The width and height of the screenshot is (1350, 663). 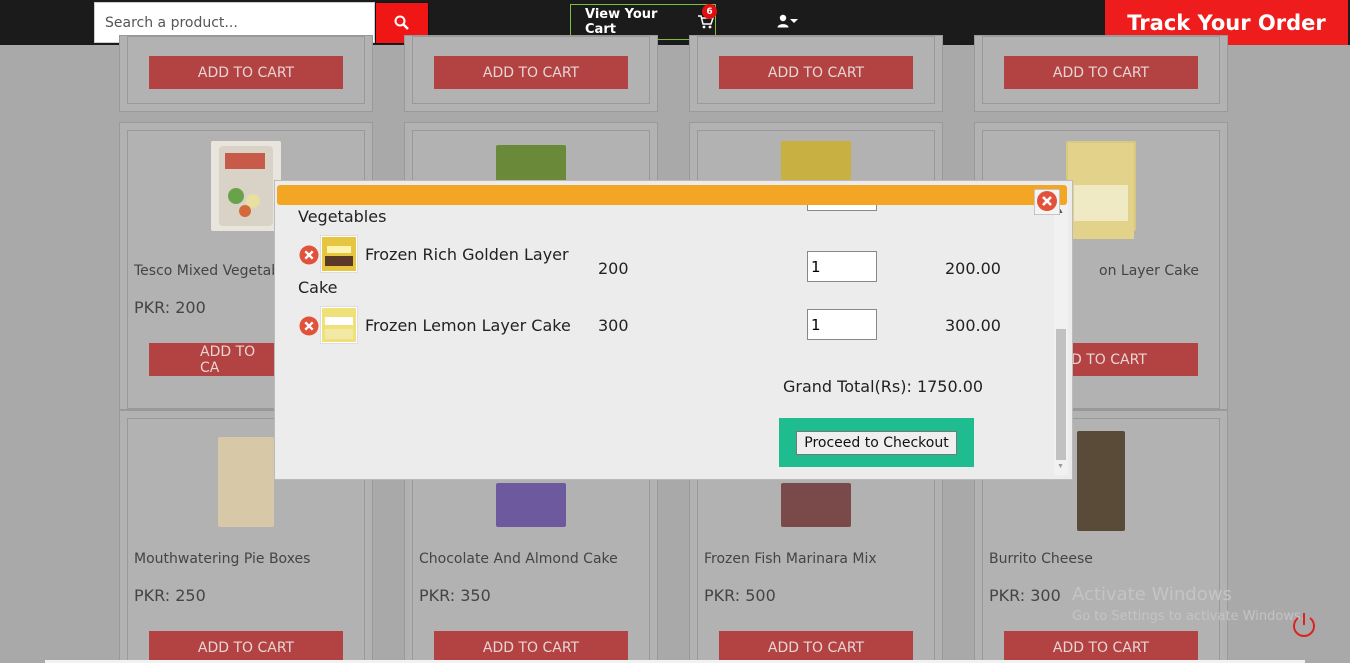 I want to click on product-name: on Layer Cake, so click(x=1149, y=271).